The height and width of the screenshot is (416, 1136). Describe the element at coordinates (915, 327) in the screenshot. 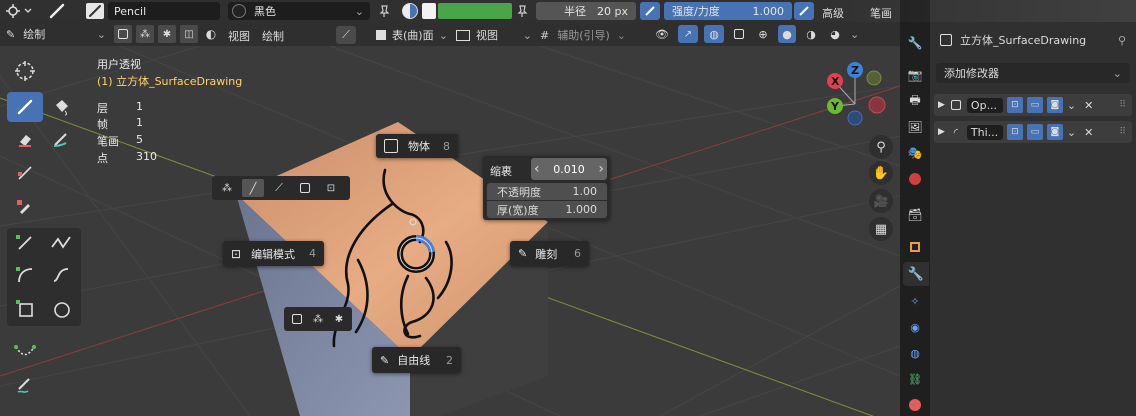

I see `physics-tab-icon: ◉` at that location.